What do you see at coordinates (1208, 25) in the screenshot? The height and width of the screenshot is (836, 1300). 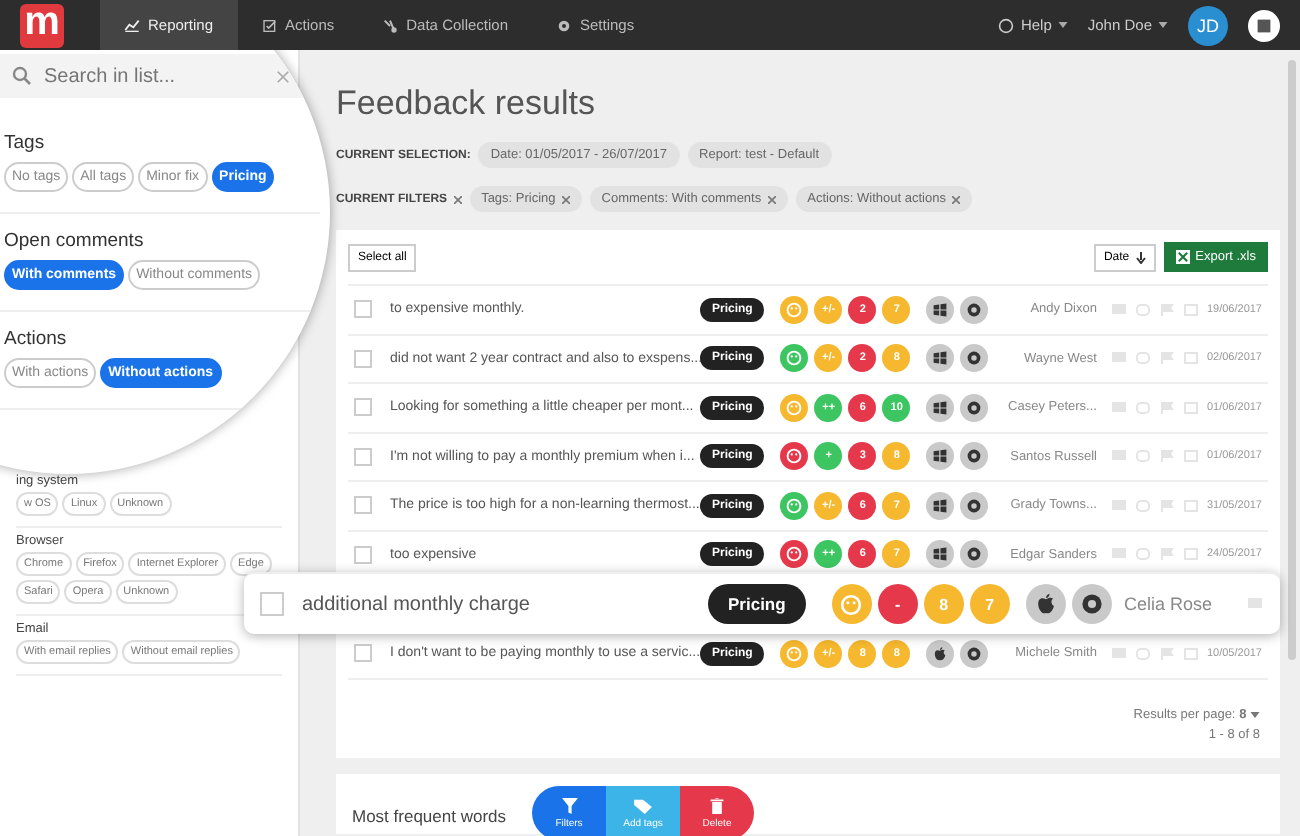 I see `user-avatar: JD` at bounding box center [1208, 25].